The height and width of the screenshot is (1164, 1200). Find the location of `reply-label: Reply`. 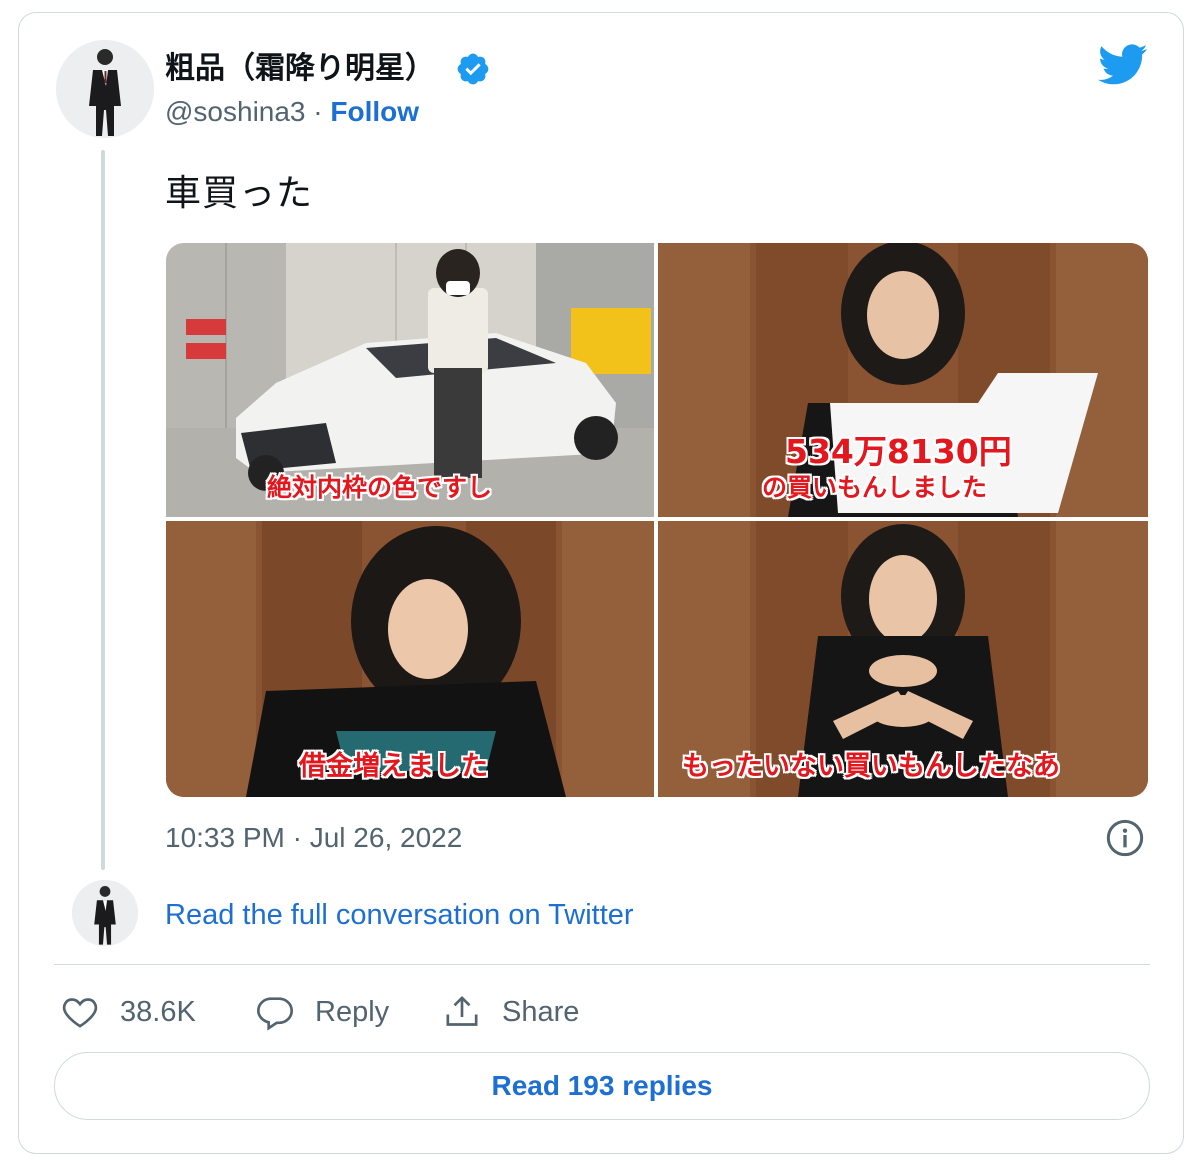

reply-label: Reply is located at coordinates (352, 1011).